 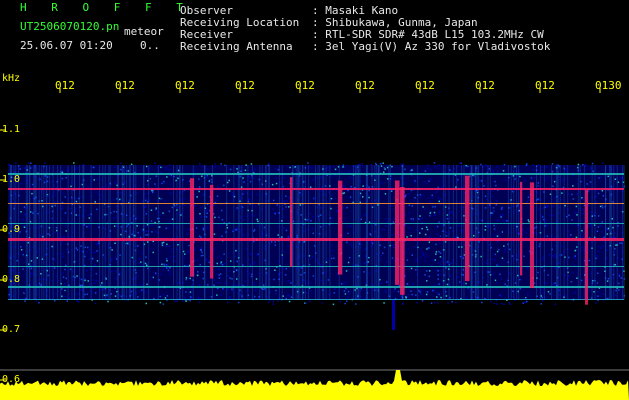 I want to click on x-tick-label: 0130, so click(x=608, y=85).